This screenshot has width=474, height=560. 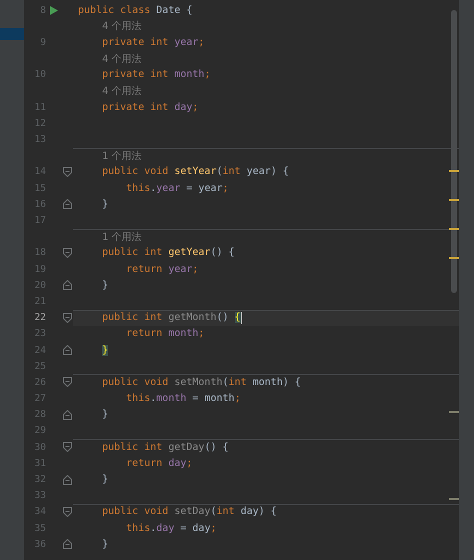 I want to click on code-line: return day;, so click(x=159, y=463).